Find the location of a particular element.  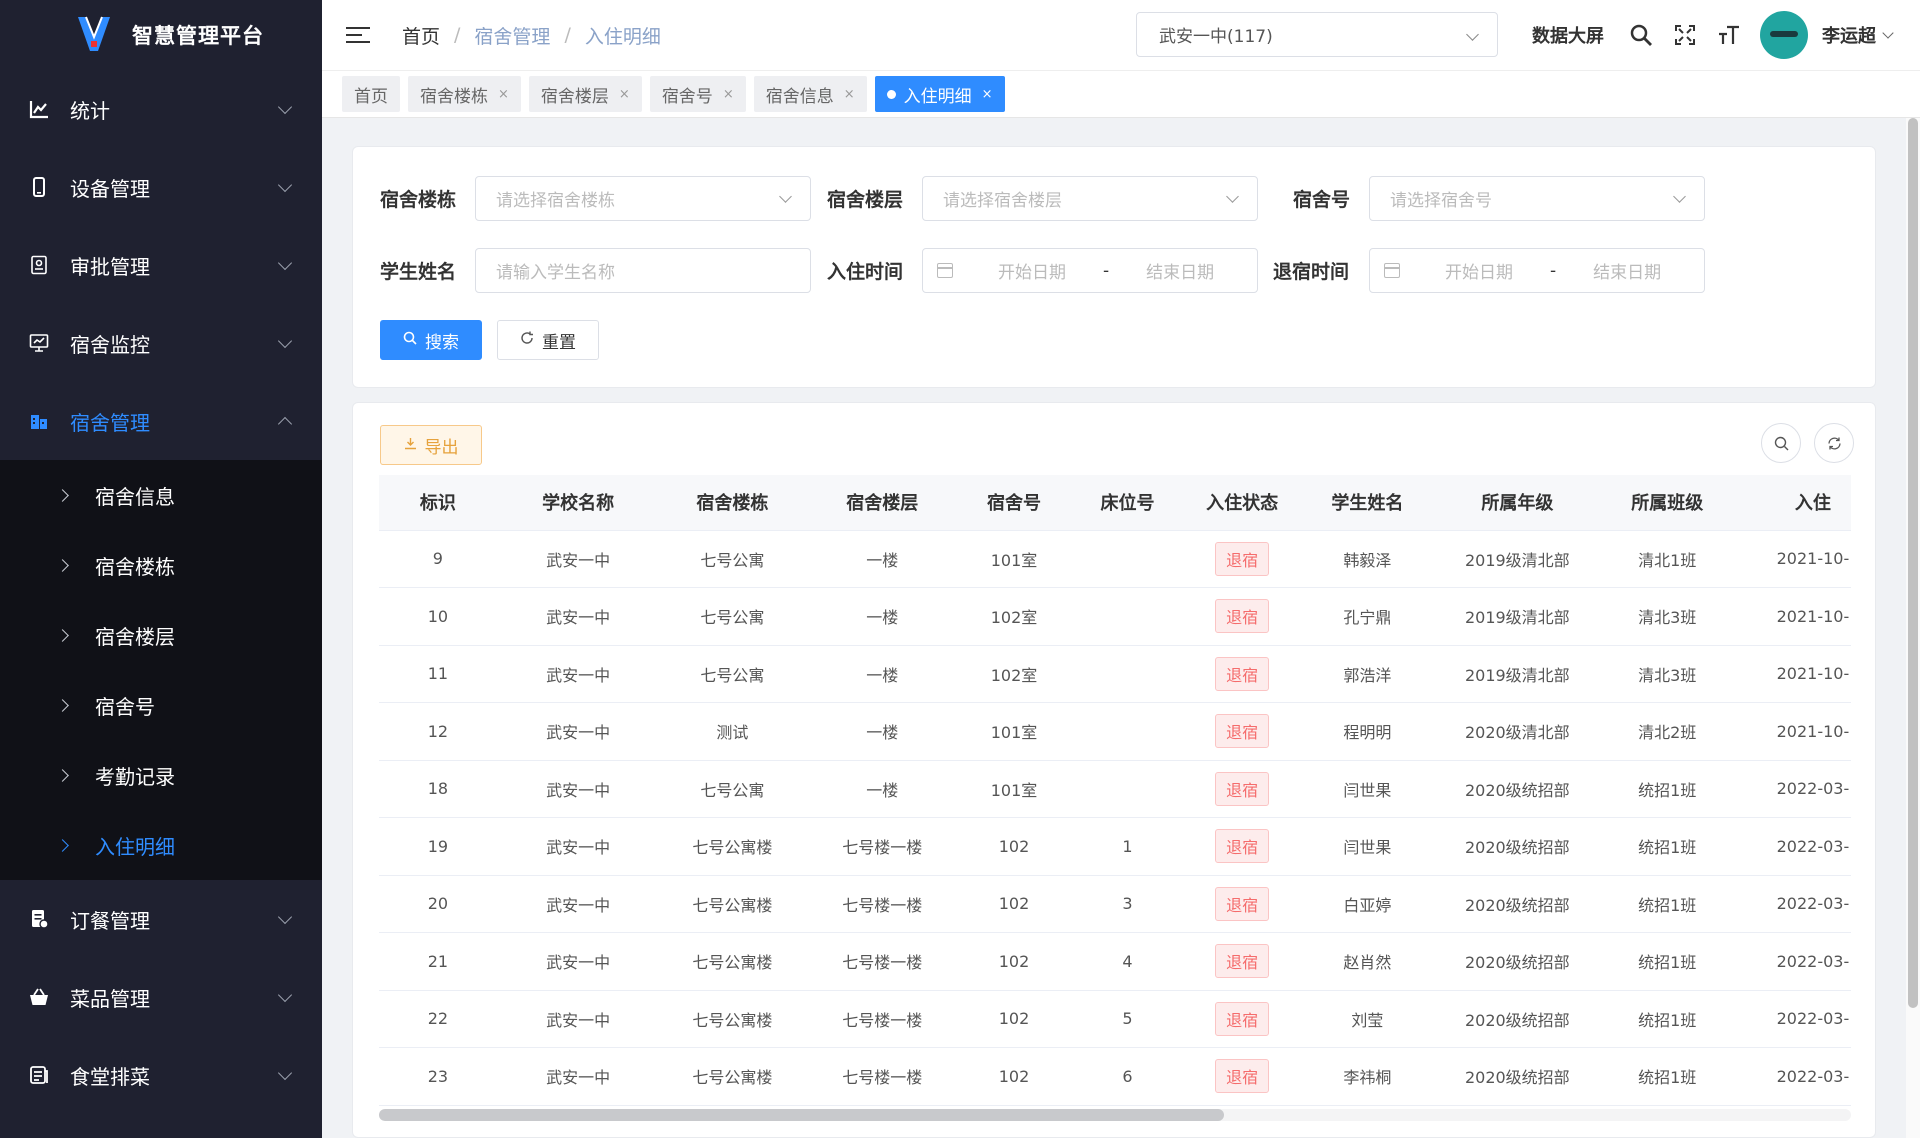

checkin-date-range: 开始日期 - 结束日期 is located at coordinates (1090, 270).